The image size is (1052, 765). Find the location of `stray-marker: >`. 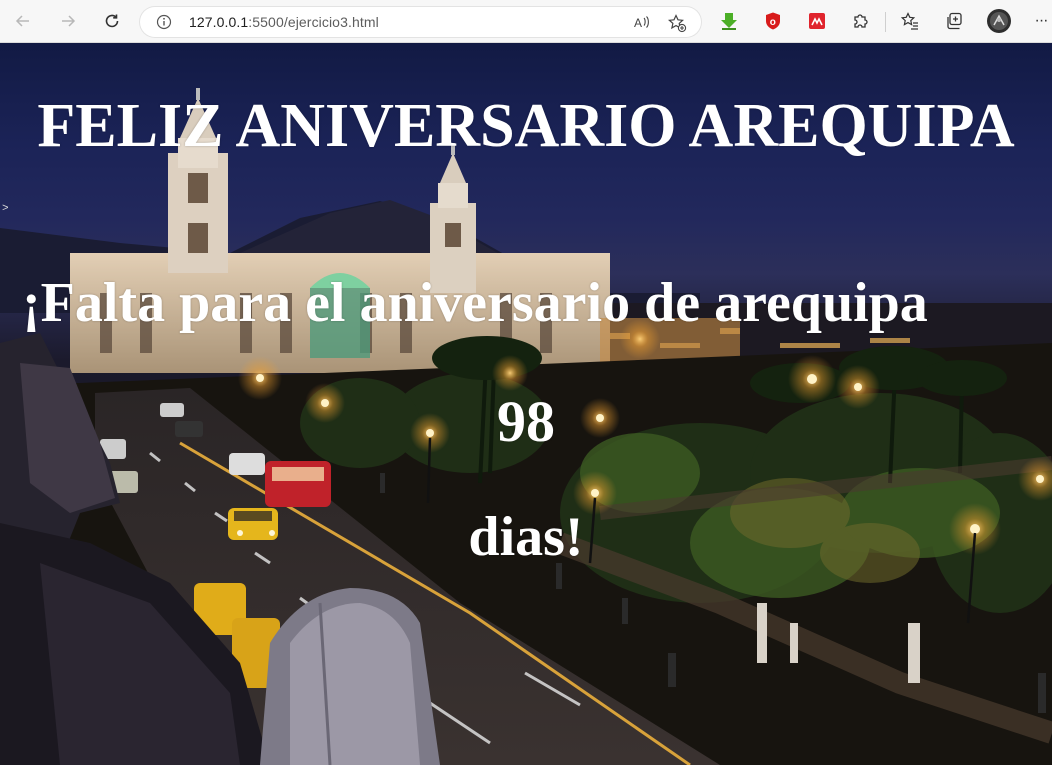

stray-marker: > is located at coordinates (5, 209).